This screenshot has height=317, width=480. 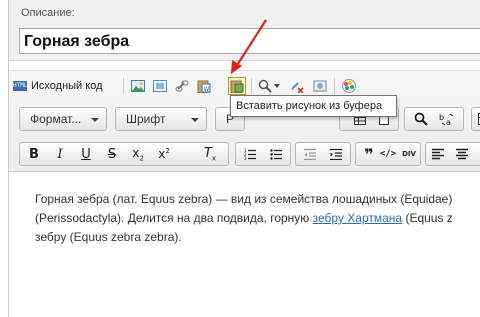 I want to click on block-group: ❞ </> DIV, so click(x=388, y=154).